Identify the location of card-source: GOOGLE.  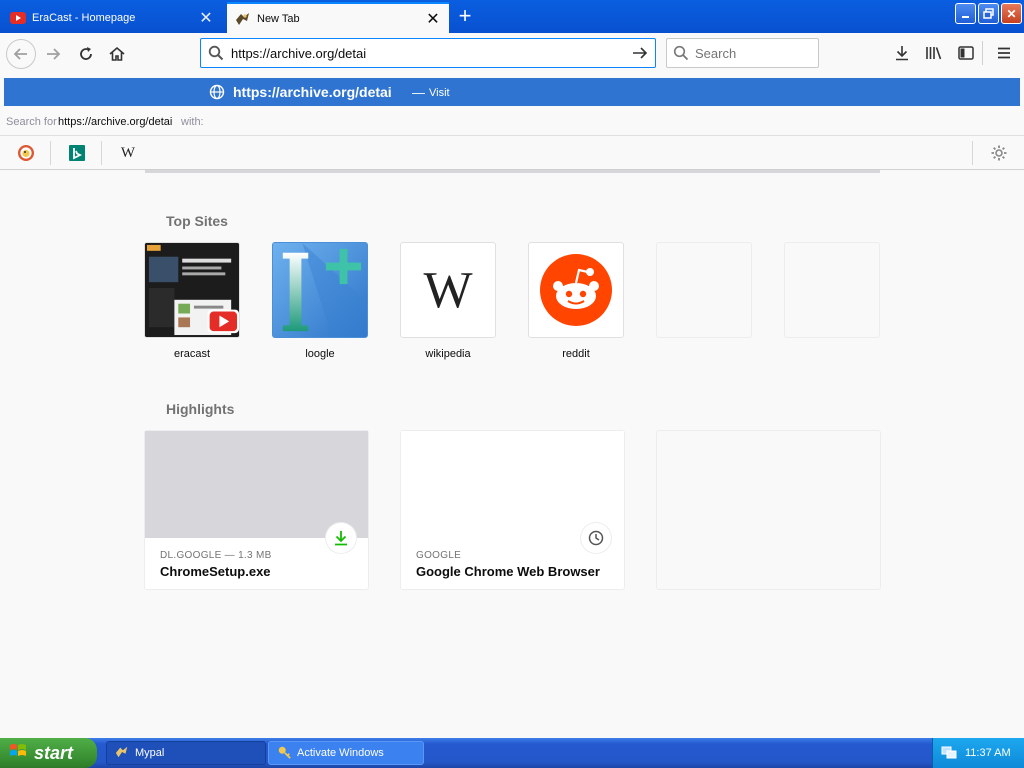
(439, 555).